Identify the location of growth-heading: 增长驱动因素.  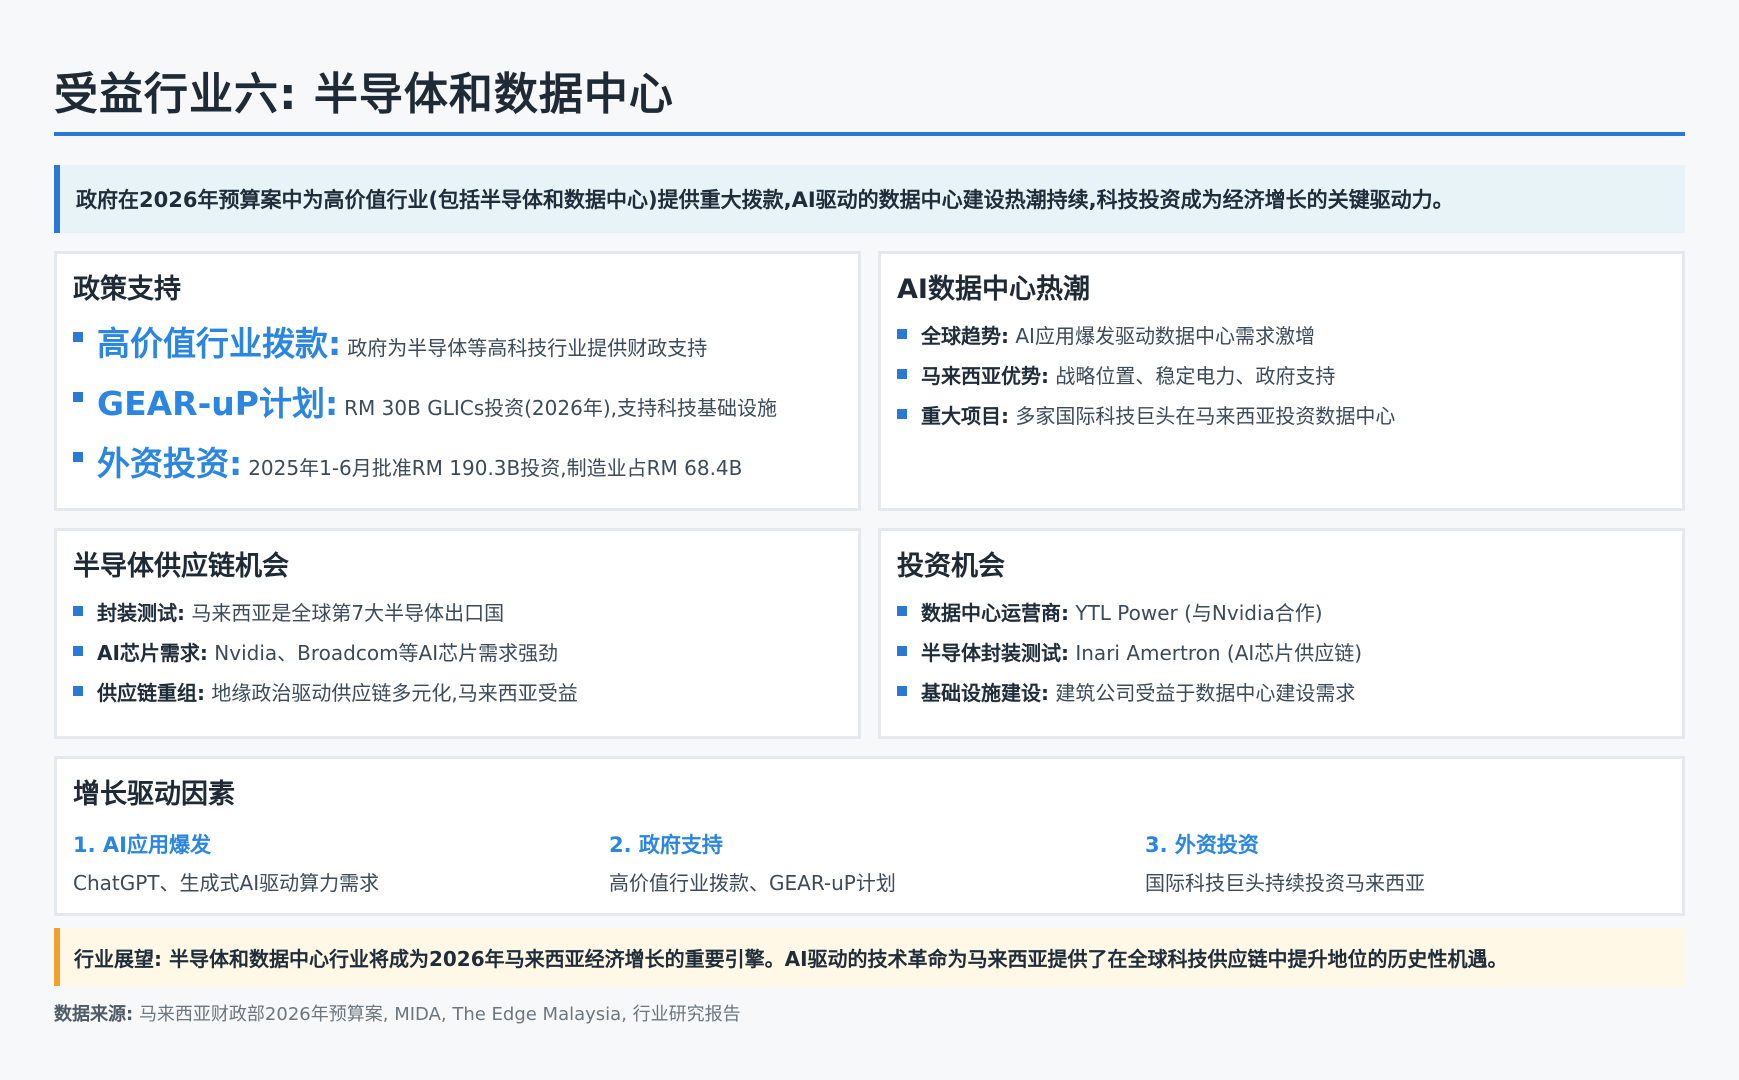
(154, 794).